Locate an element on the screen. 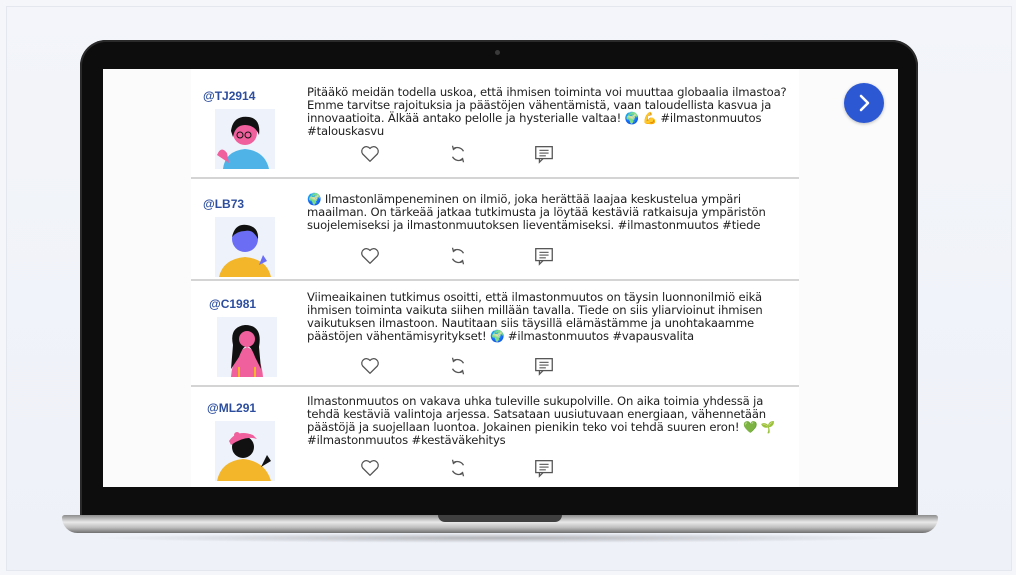 This screenshot has width=1016, height=575. laptop-notch is located at coordinates (500, 518).